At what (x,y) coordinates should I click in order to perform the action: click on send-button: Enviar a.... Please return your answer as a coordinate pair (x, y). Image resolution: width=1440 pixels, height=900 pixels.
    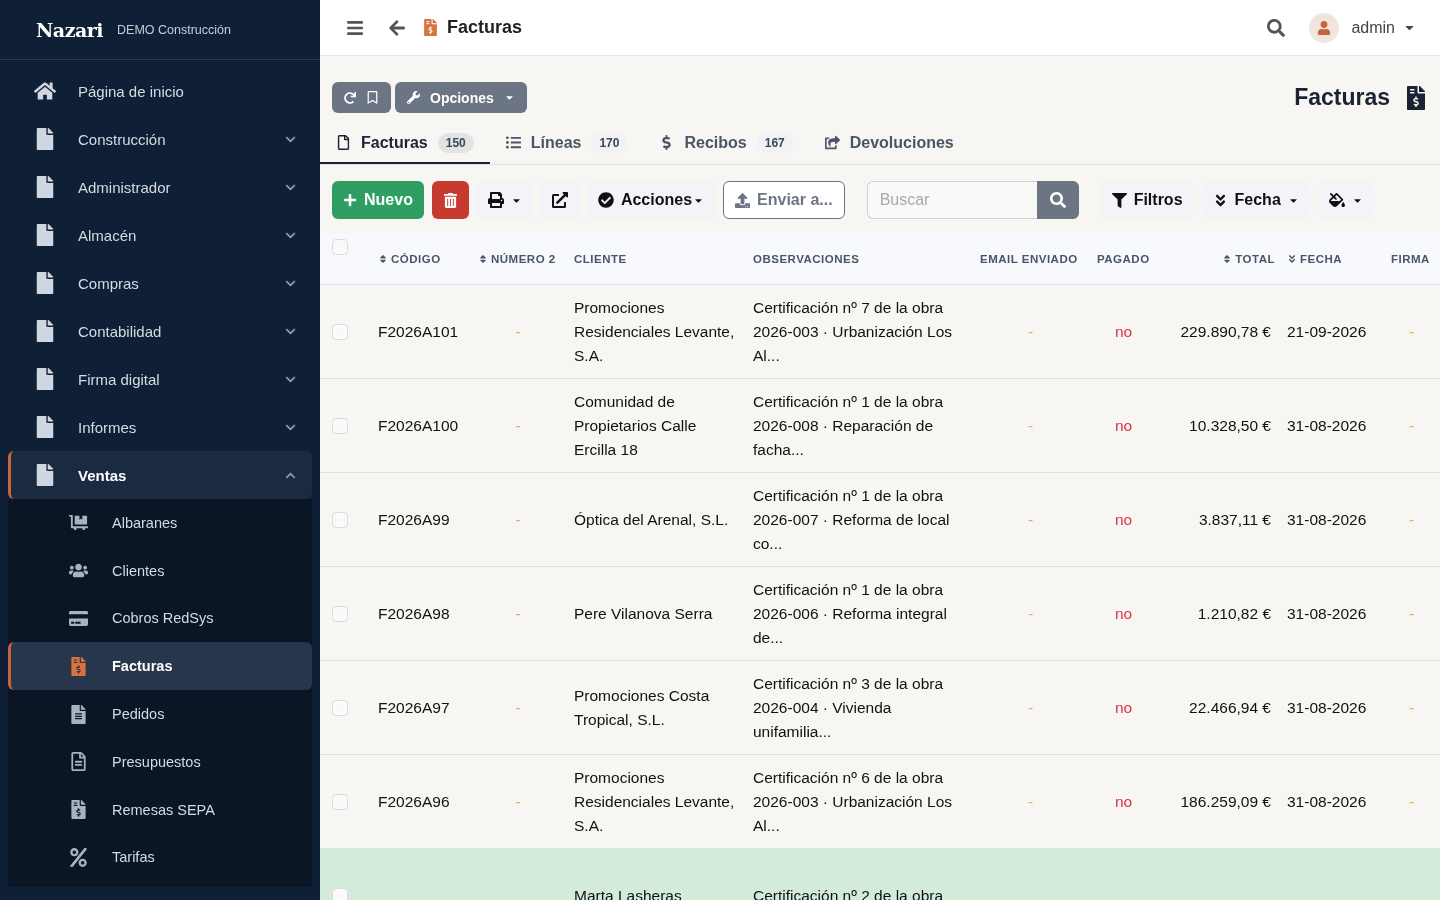
    Looking at the image, I should click on (784, 200).